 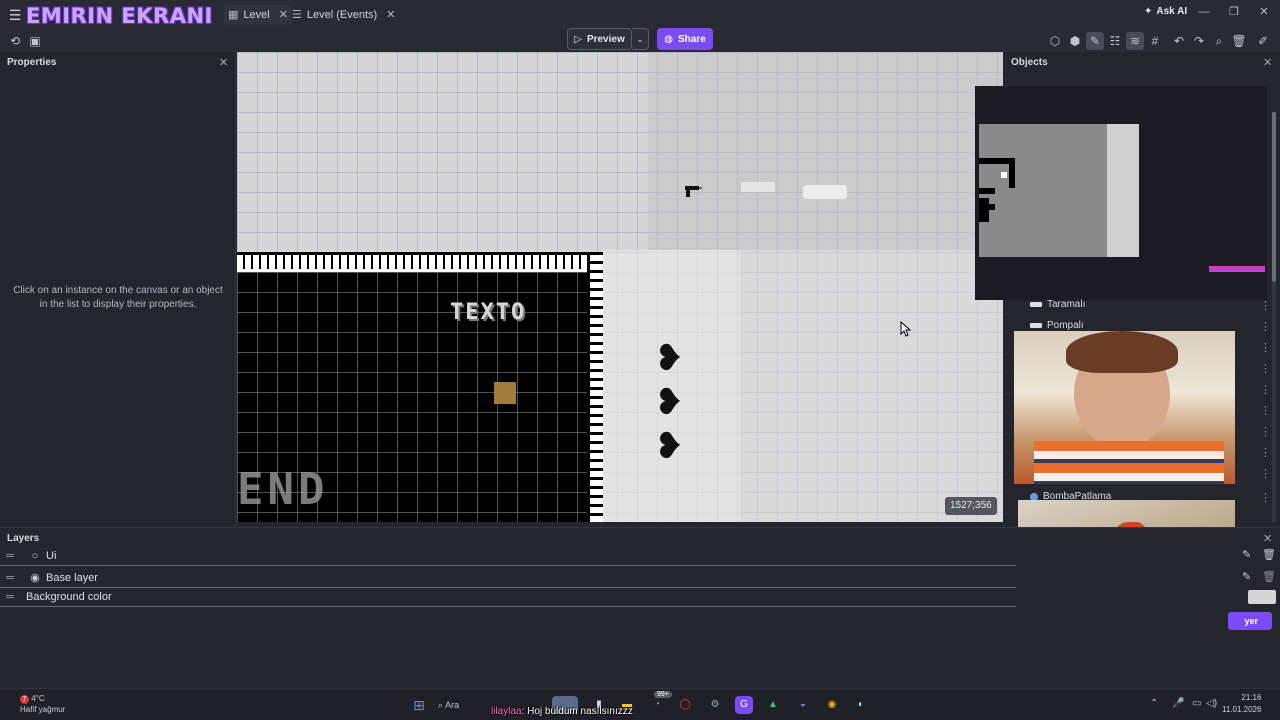 I want to click on tab-level: ▦ Level ✕, so click(x=258, y=15).